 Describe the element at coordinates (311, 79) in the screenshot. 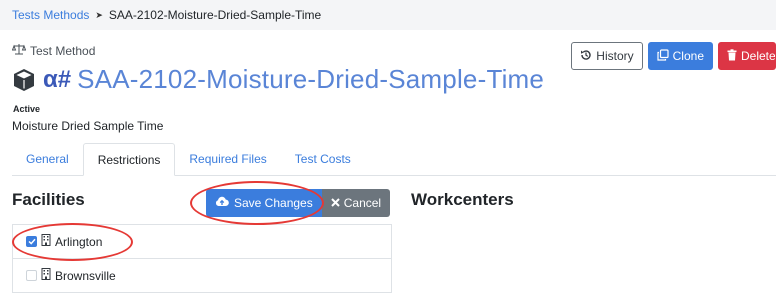

I see `title-text: SAA-2102-Moisture-Dried-Sample-Time` at that location.